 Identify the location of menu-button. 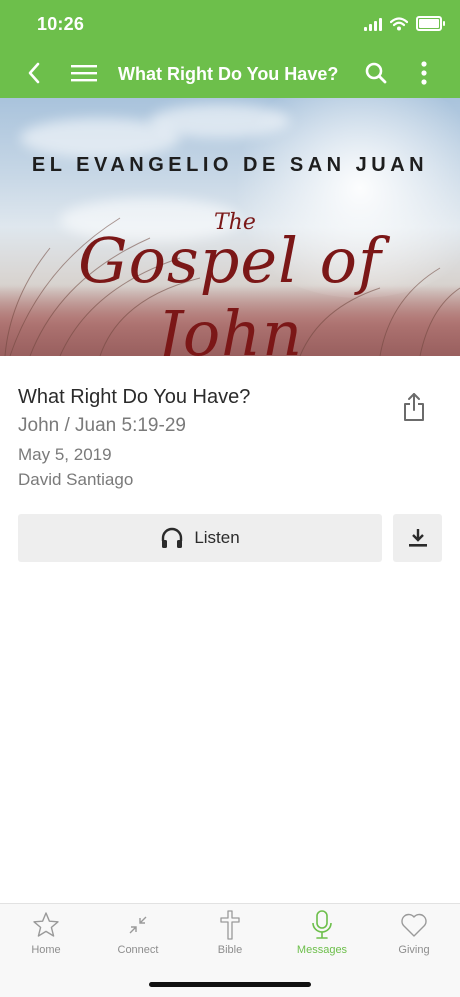
(84, 73).